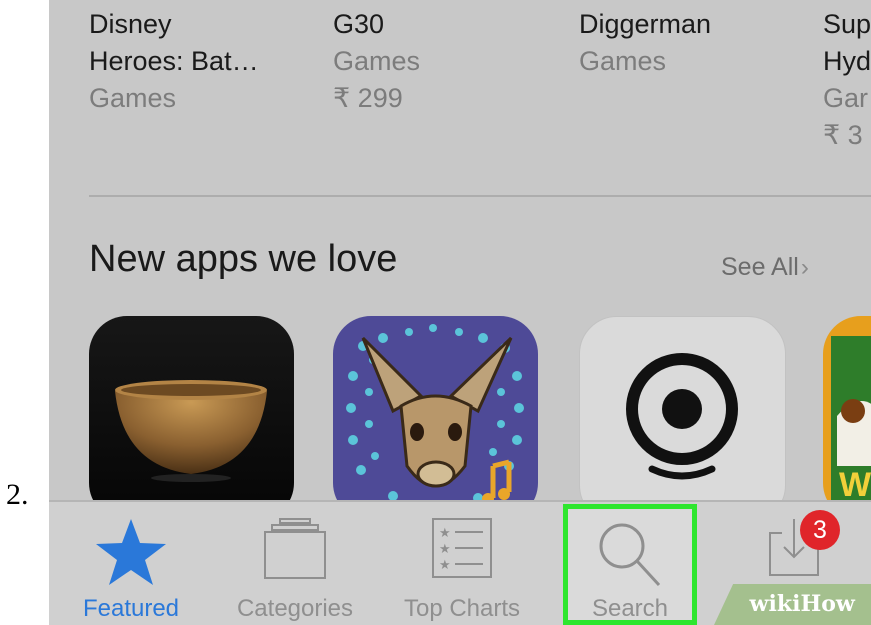  I want to click on wikihow-watermark: wikiHow, so click(792, 604).